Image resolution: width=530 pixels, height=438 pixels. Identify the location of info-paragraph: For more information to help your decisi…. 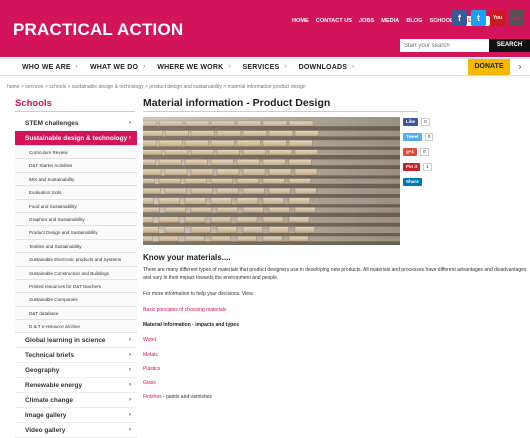
(198, 294).